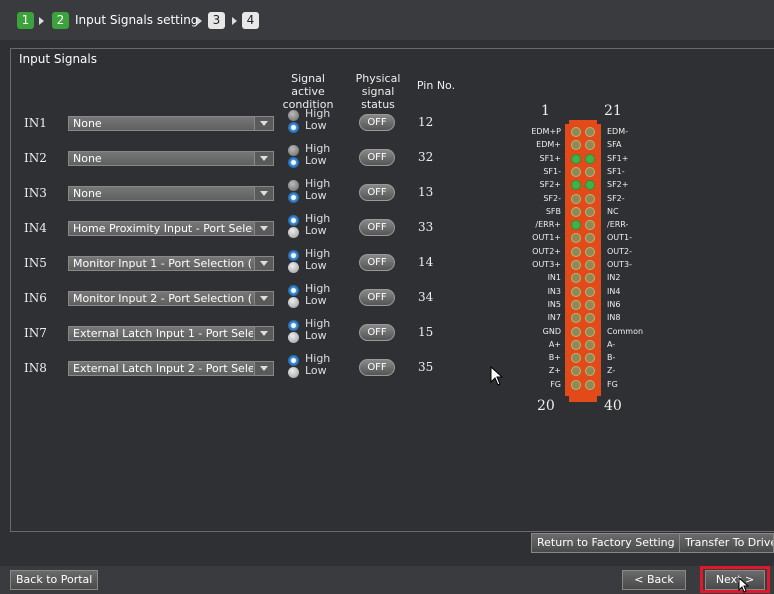 The height and width of the screenshot is (594, 774). What do you see at coordinates (25, 20) in the screenshot?
I see `step-1-badge: 1` at bounding box center [25, 20].